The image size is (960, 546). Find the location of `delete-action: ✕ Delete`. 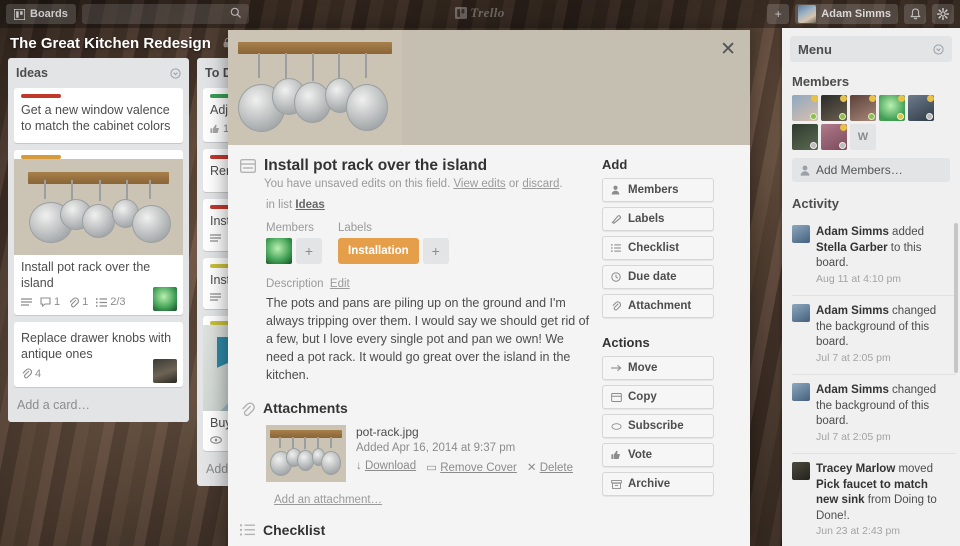

delete-action: ✕ Delete is located at coordinates (550, 467).